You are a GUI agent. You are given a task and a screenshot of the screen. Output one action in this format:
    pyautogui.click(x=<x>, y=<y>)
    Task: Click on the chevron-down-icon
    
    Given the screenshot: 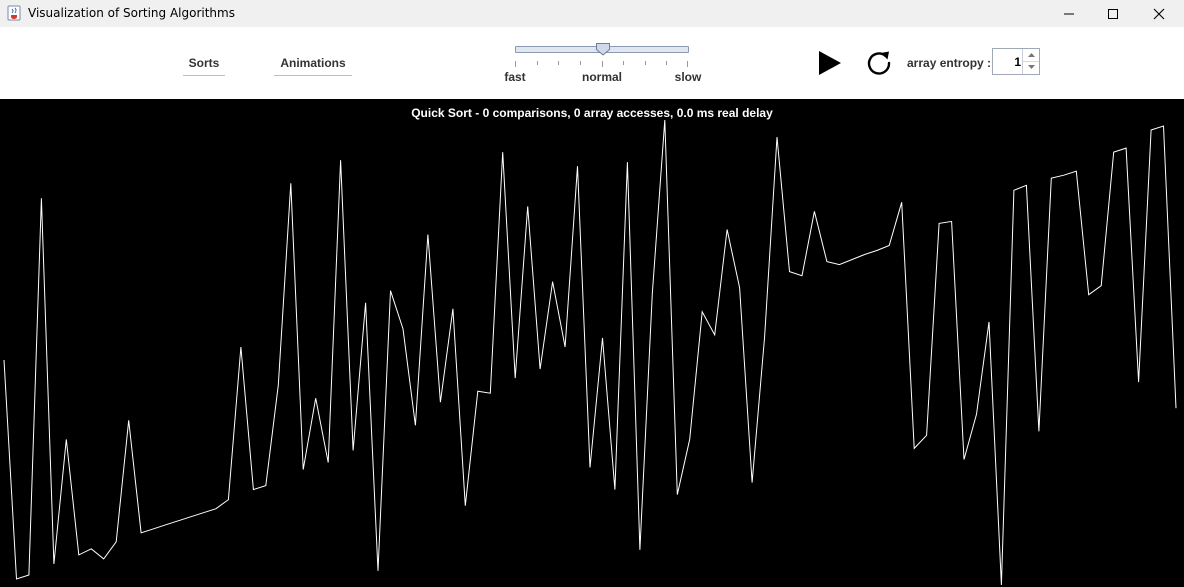 What is the action you would take?
    pyautogui.click(x=1031, y=67)
    